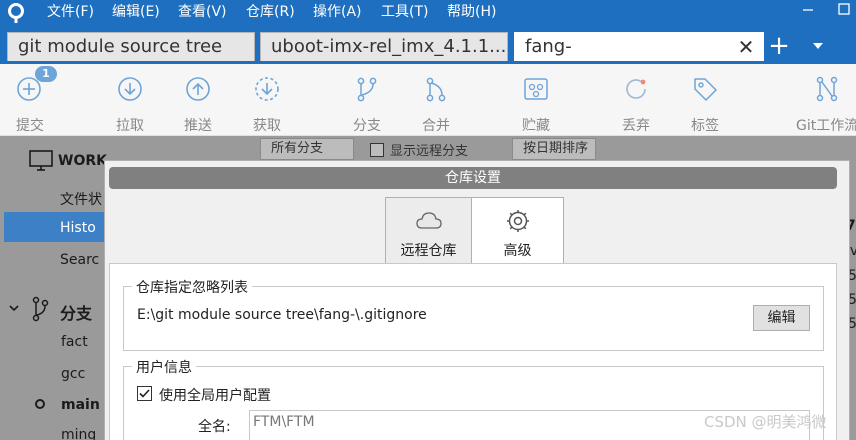 The height and width of the screenshot is (440, 856). I want to click on push-arrow-up-icon, so click(198, 89).